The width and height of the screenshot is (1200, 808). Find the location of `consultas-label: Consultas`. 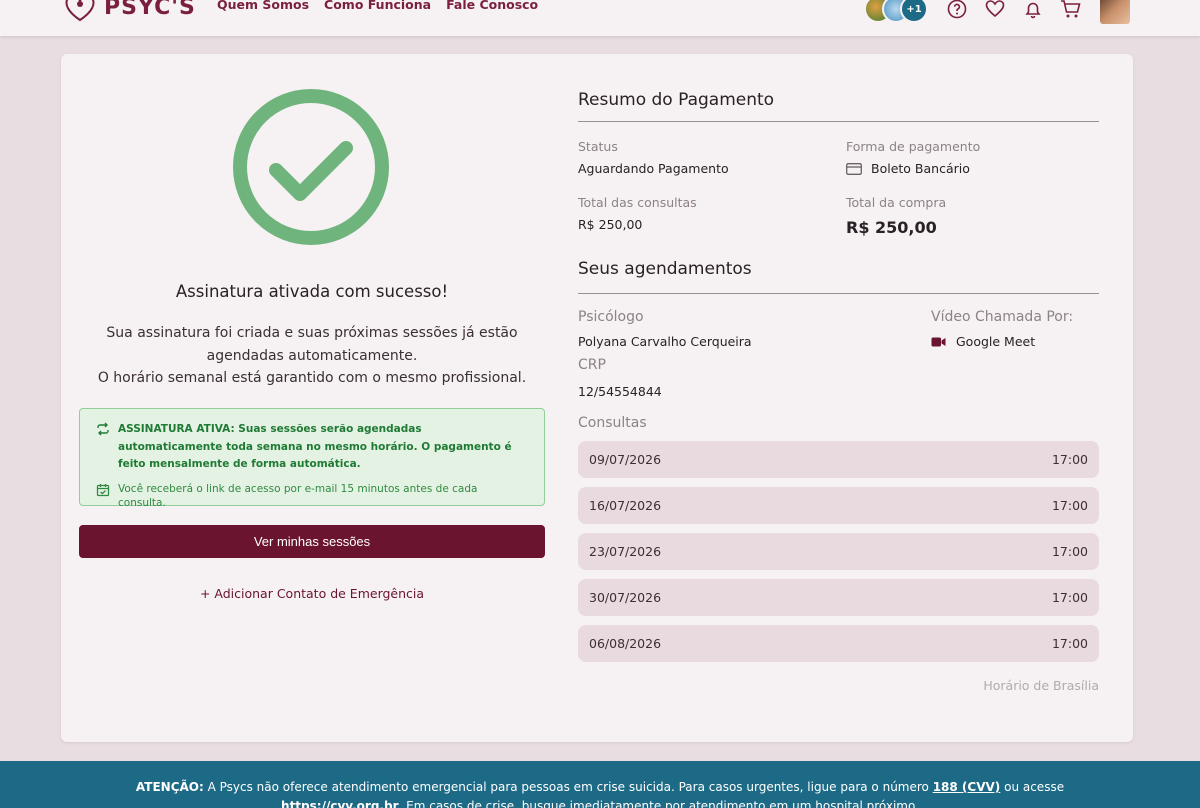

consultas-label: Consultas is located at coordinates (612, 423).